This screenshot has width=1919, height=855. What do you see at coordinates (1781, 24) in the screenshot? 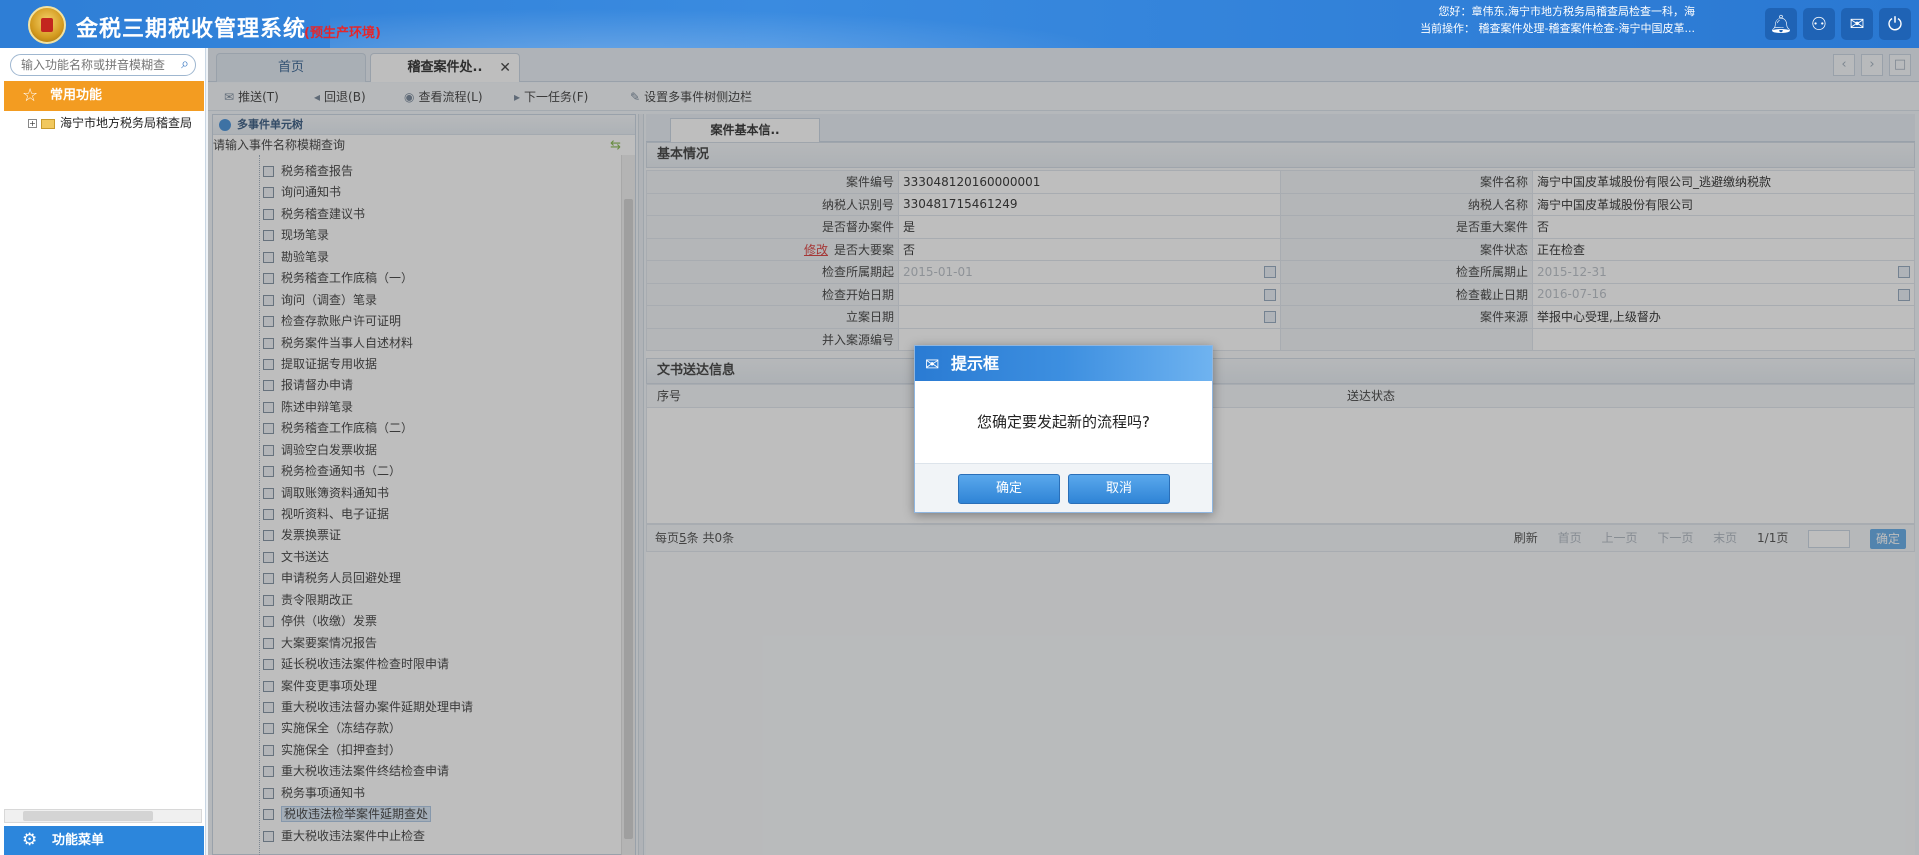
I see `notification-bell-icon: 🔔︎` at bounding box center [1781, 24].